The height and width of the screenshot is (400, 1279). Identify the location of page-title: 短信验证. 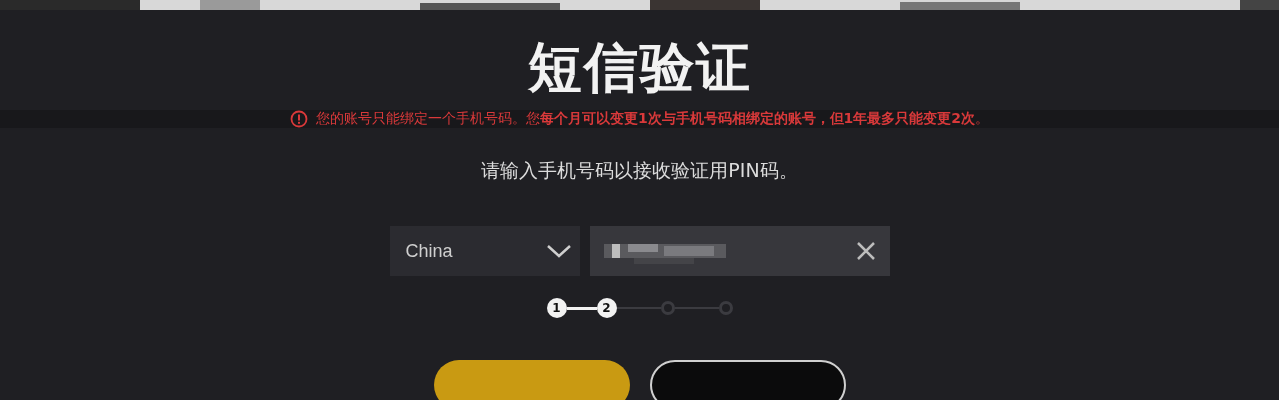
(639, 68).